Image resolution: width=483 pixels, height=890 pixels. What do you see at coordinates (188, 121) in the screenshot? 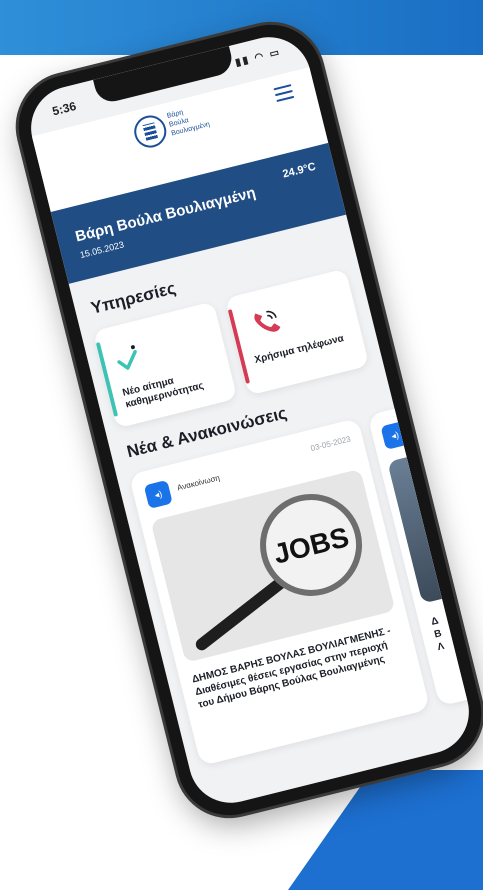
I see `logo-text: Βάρη Βούλα Βουλιαγμένη` at bounding box center [188, 121].